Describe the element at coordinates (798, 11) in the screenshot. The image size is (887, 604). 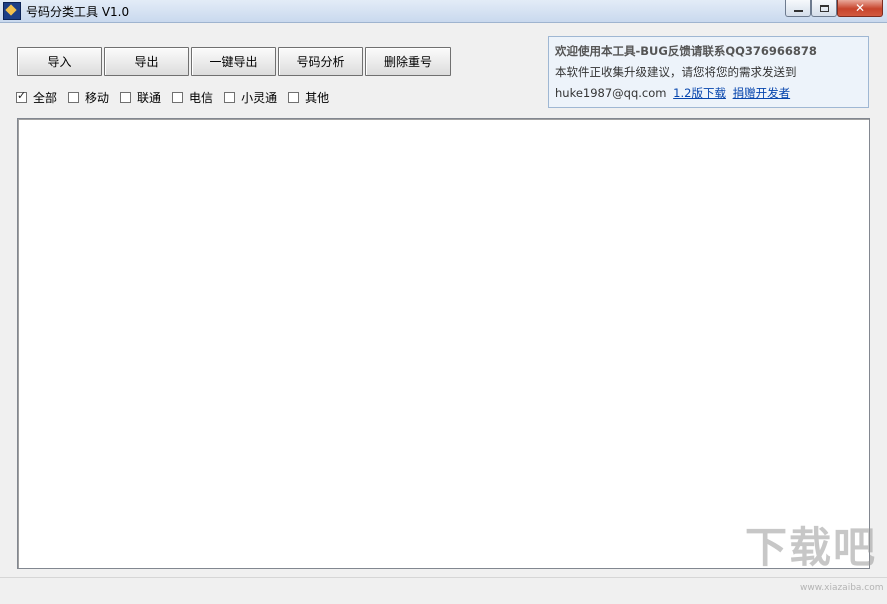
I see `minimize-icon` at that location.